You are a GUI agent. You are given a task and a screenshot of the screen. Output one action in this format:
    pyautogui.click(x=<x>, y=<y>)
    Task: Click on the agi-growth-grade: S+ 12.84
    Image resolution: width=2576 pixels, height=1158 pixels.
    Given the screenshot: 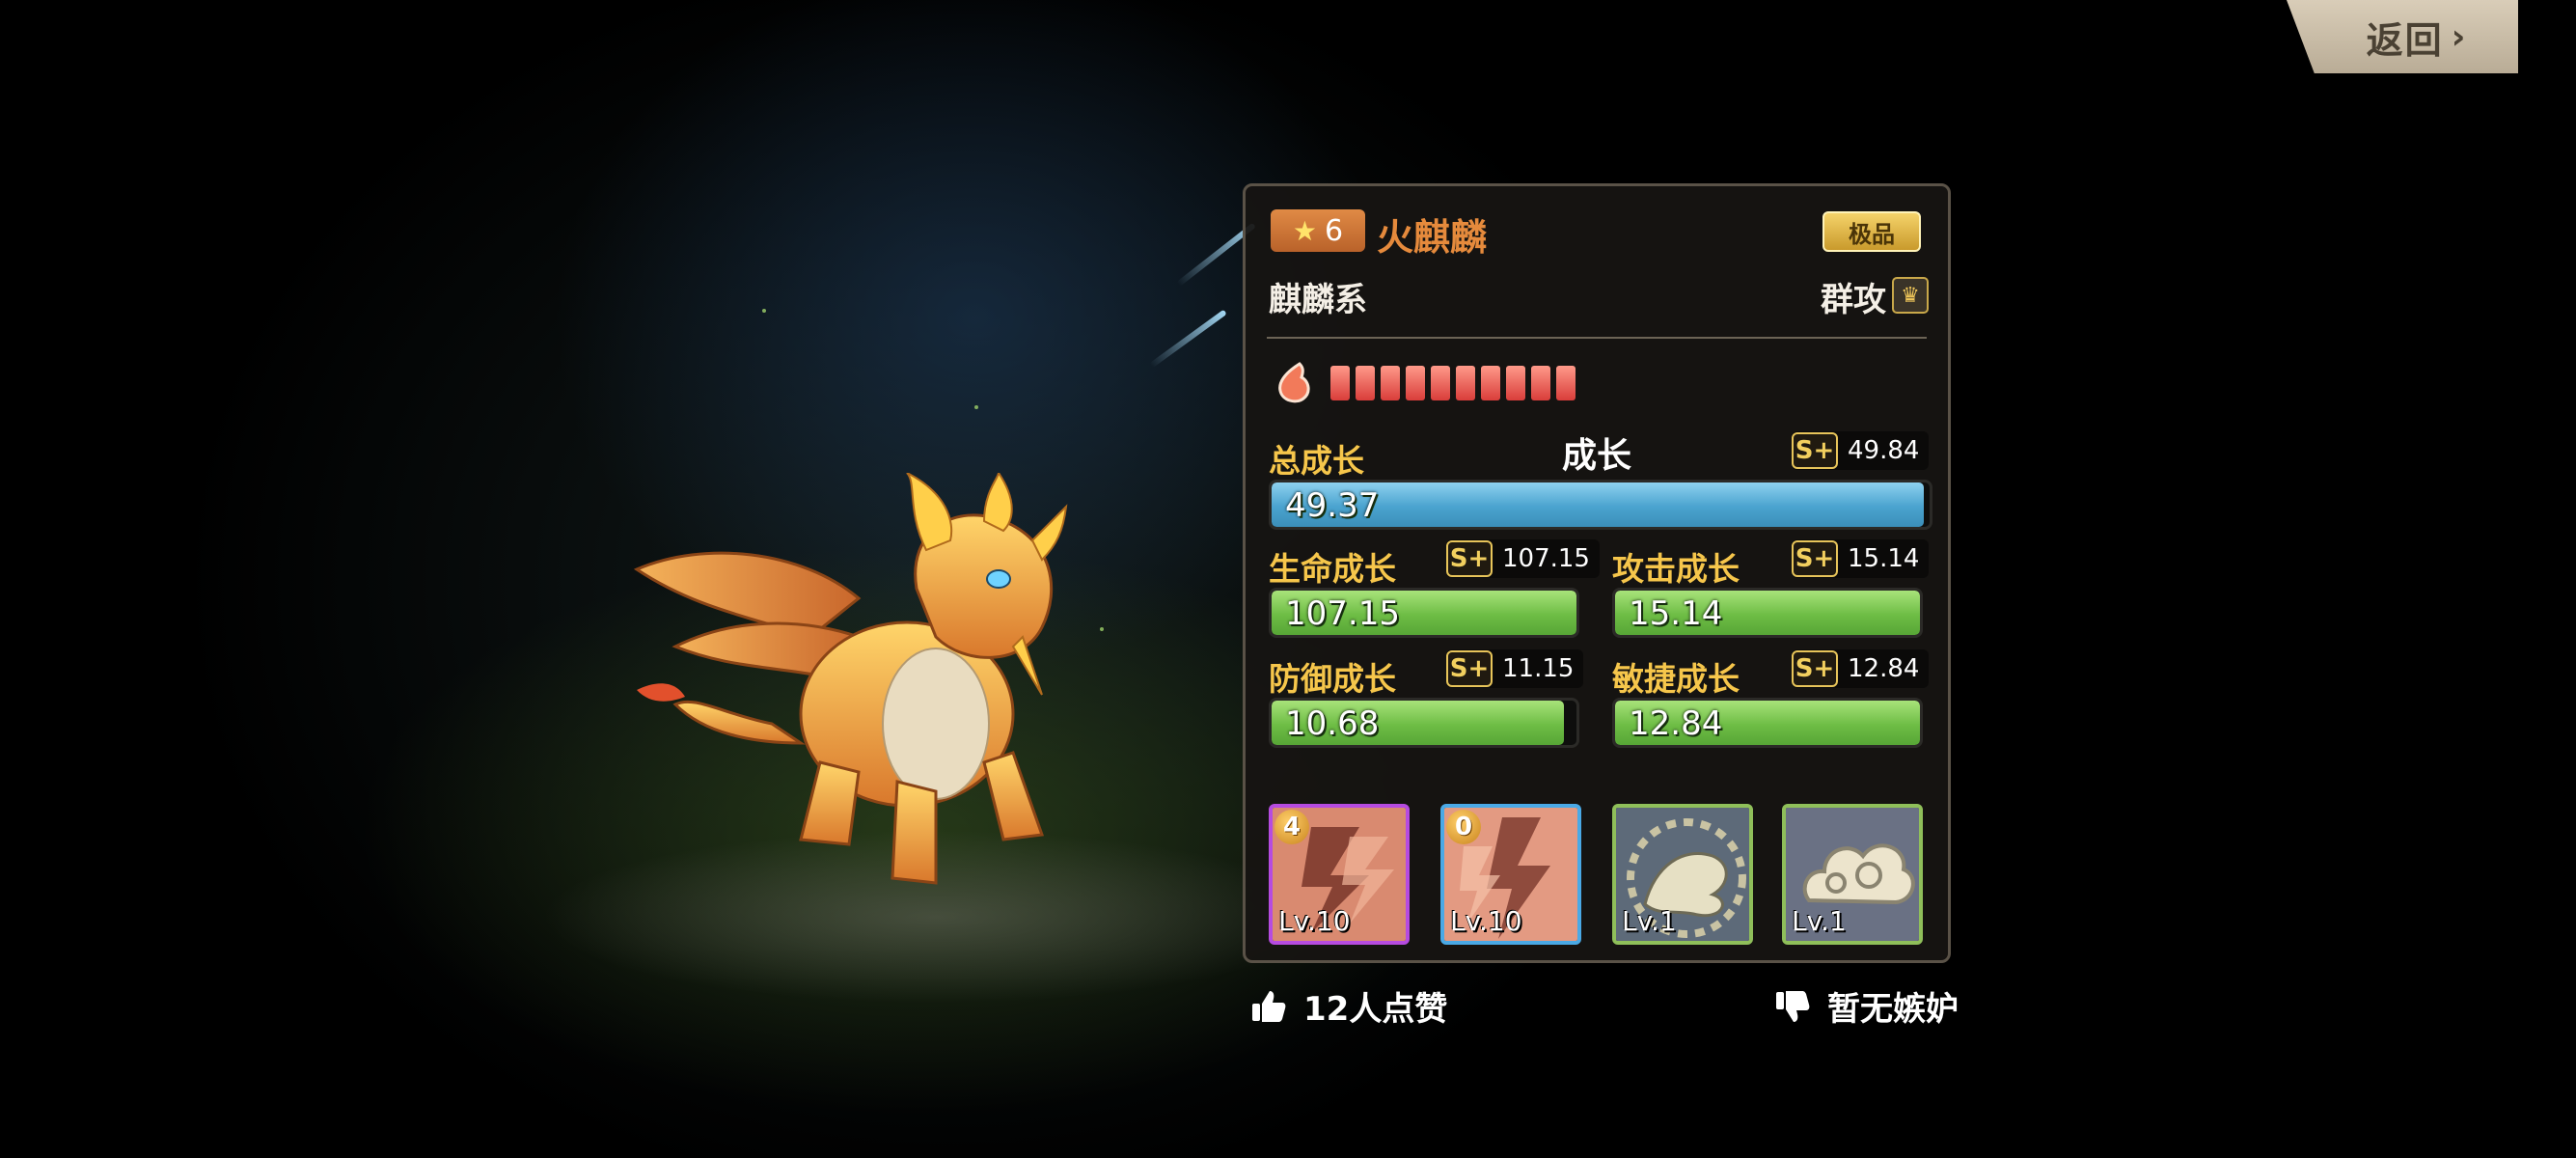 What is the action you would take?
    pyautogui.click(x=1861, y=668)
    